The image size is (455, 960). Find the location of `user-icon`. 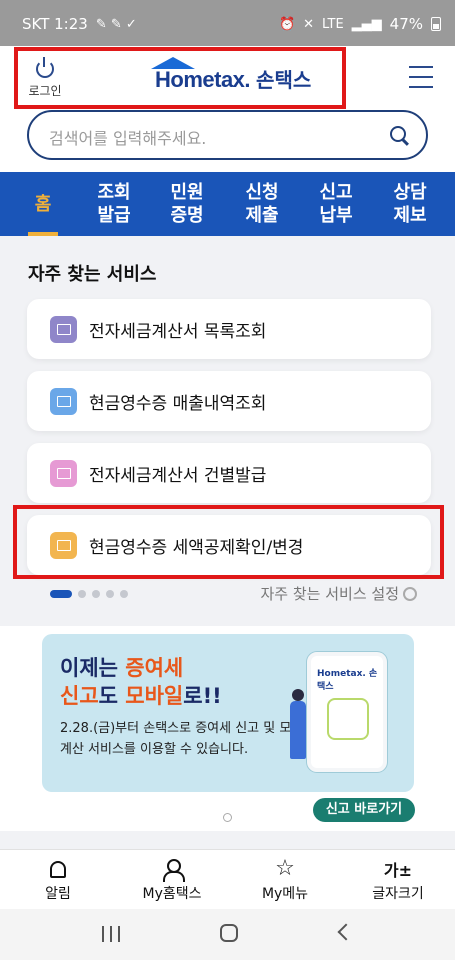

user-icon is located at coordinates (174, 870).